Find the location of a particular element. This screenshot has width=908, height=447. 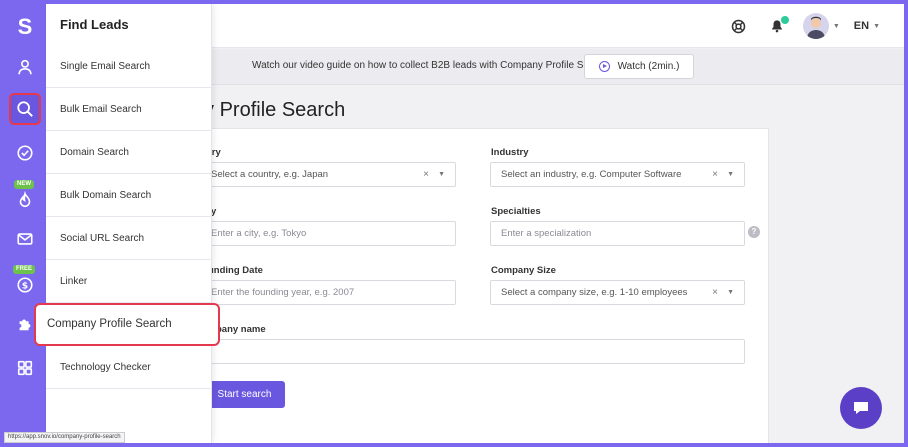

chat-button is located at coordinates (861, 408).